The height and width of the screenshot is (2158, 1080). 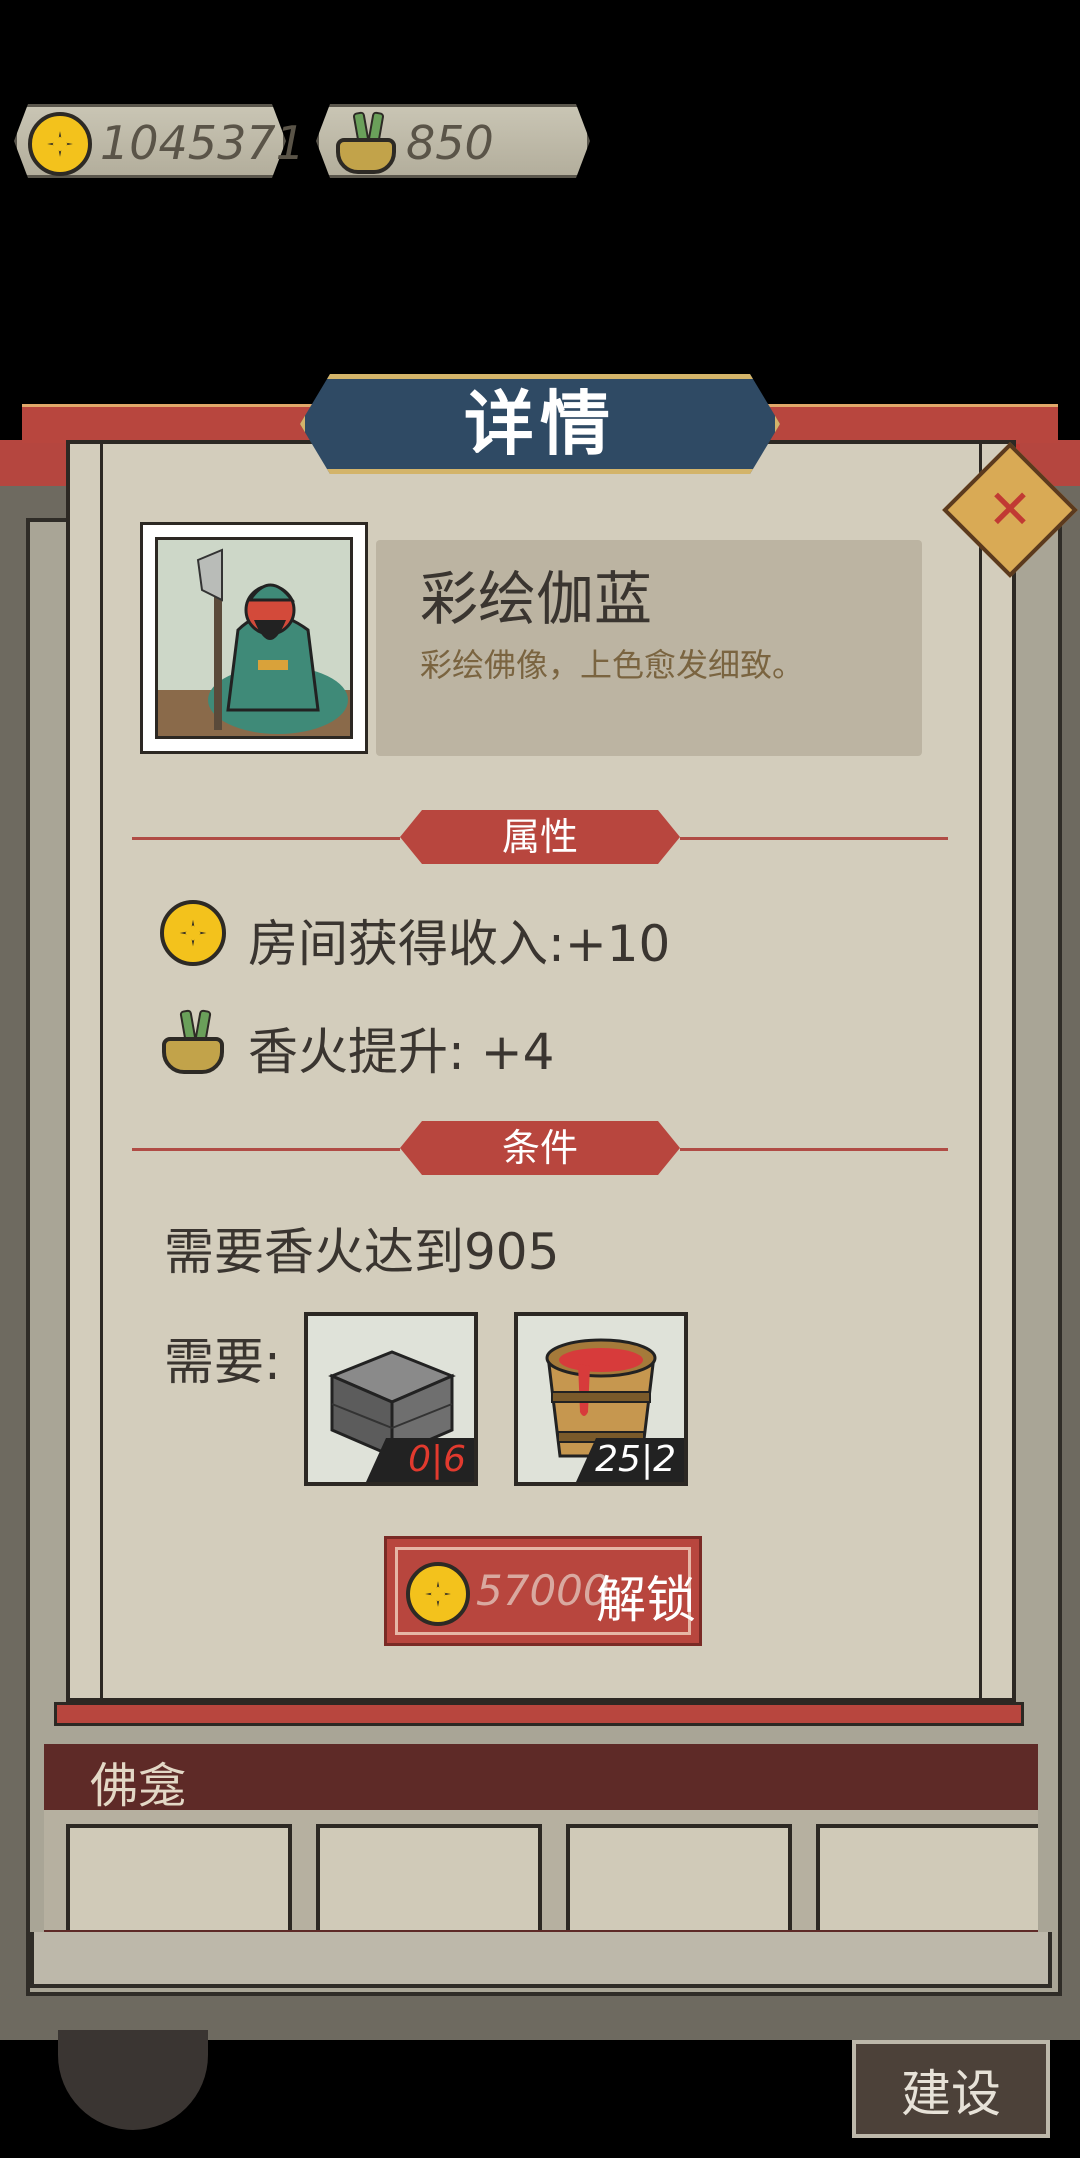 What do you see at coordinates (222, 1362) in the screenshot?
I see `materials-need-label: 需要:` at bounding box center [222, 1362].